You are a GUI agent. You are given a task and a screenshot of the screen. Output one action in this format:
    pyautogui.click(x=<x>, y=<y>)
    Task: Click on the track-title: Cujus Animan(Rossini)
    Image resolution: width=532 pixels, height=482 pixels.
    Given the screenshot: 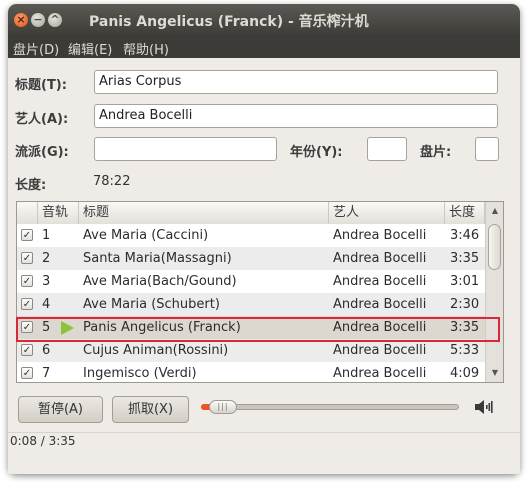 What is the action you would take?
    pyautogui.click(x=156, y=350)
    